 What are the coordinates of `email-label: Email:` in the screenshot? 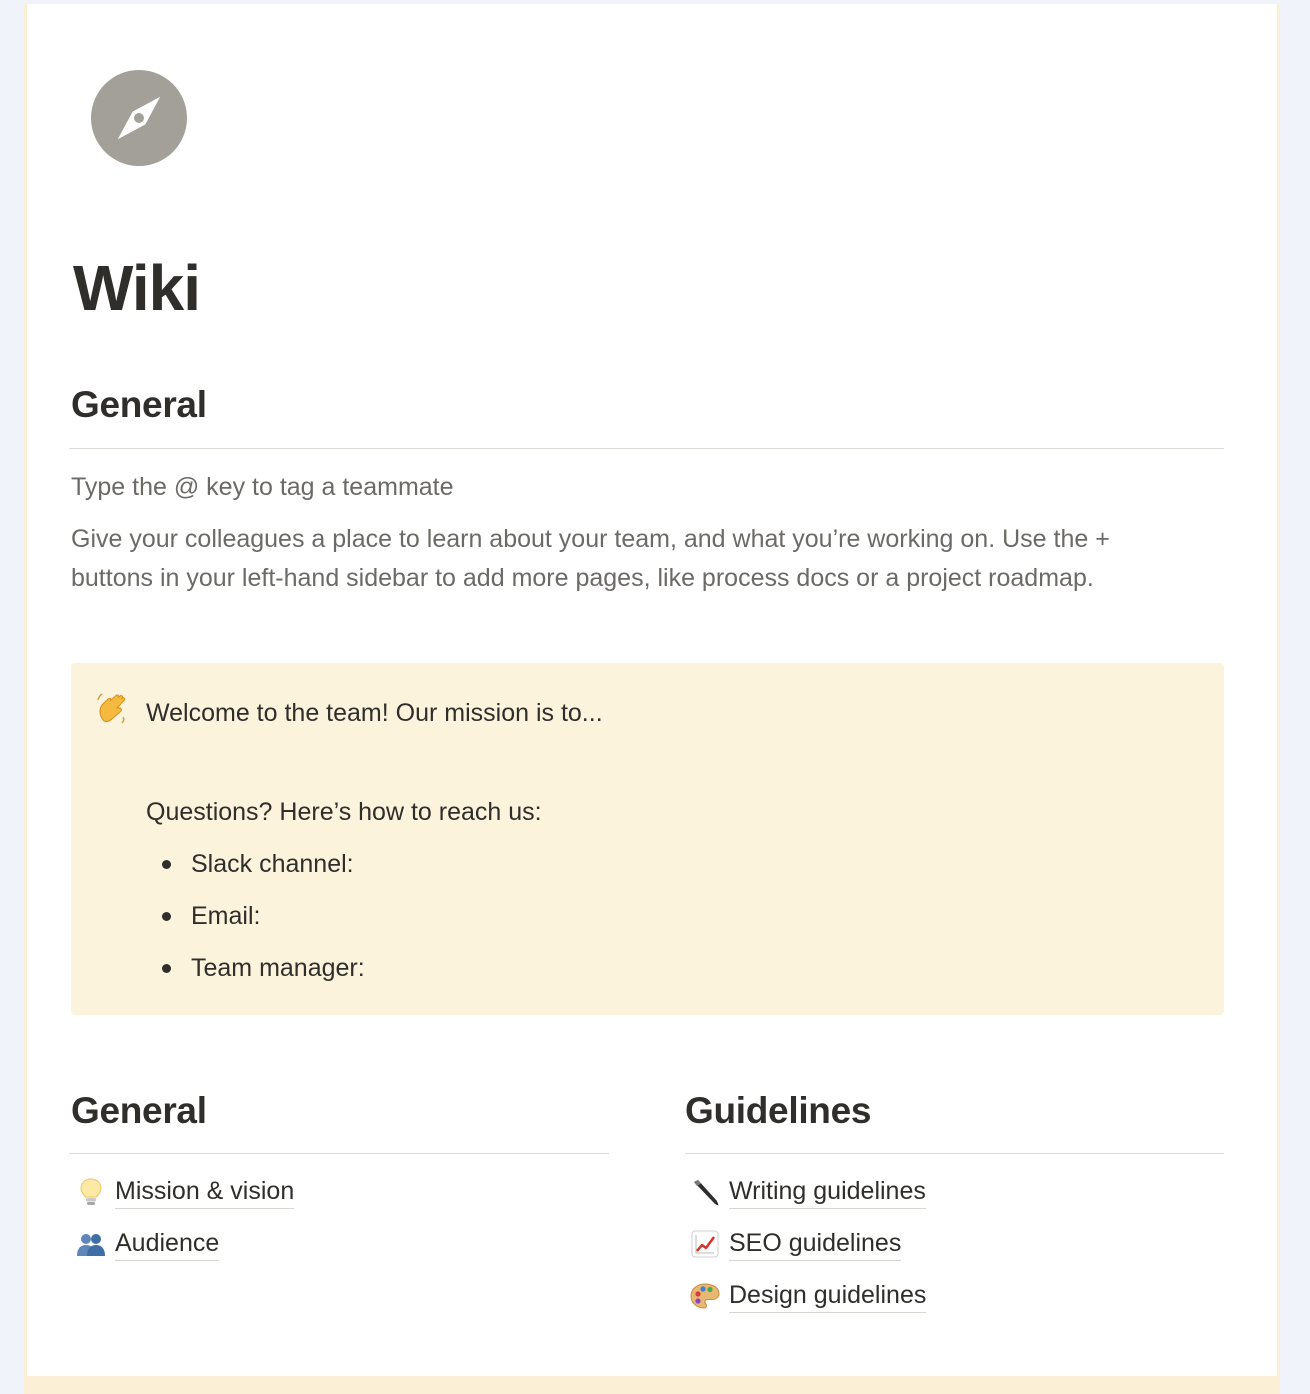 It's located at (225, 916).